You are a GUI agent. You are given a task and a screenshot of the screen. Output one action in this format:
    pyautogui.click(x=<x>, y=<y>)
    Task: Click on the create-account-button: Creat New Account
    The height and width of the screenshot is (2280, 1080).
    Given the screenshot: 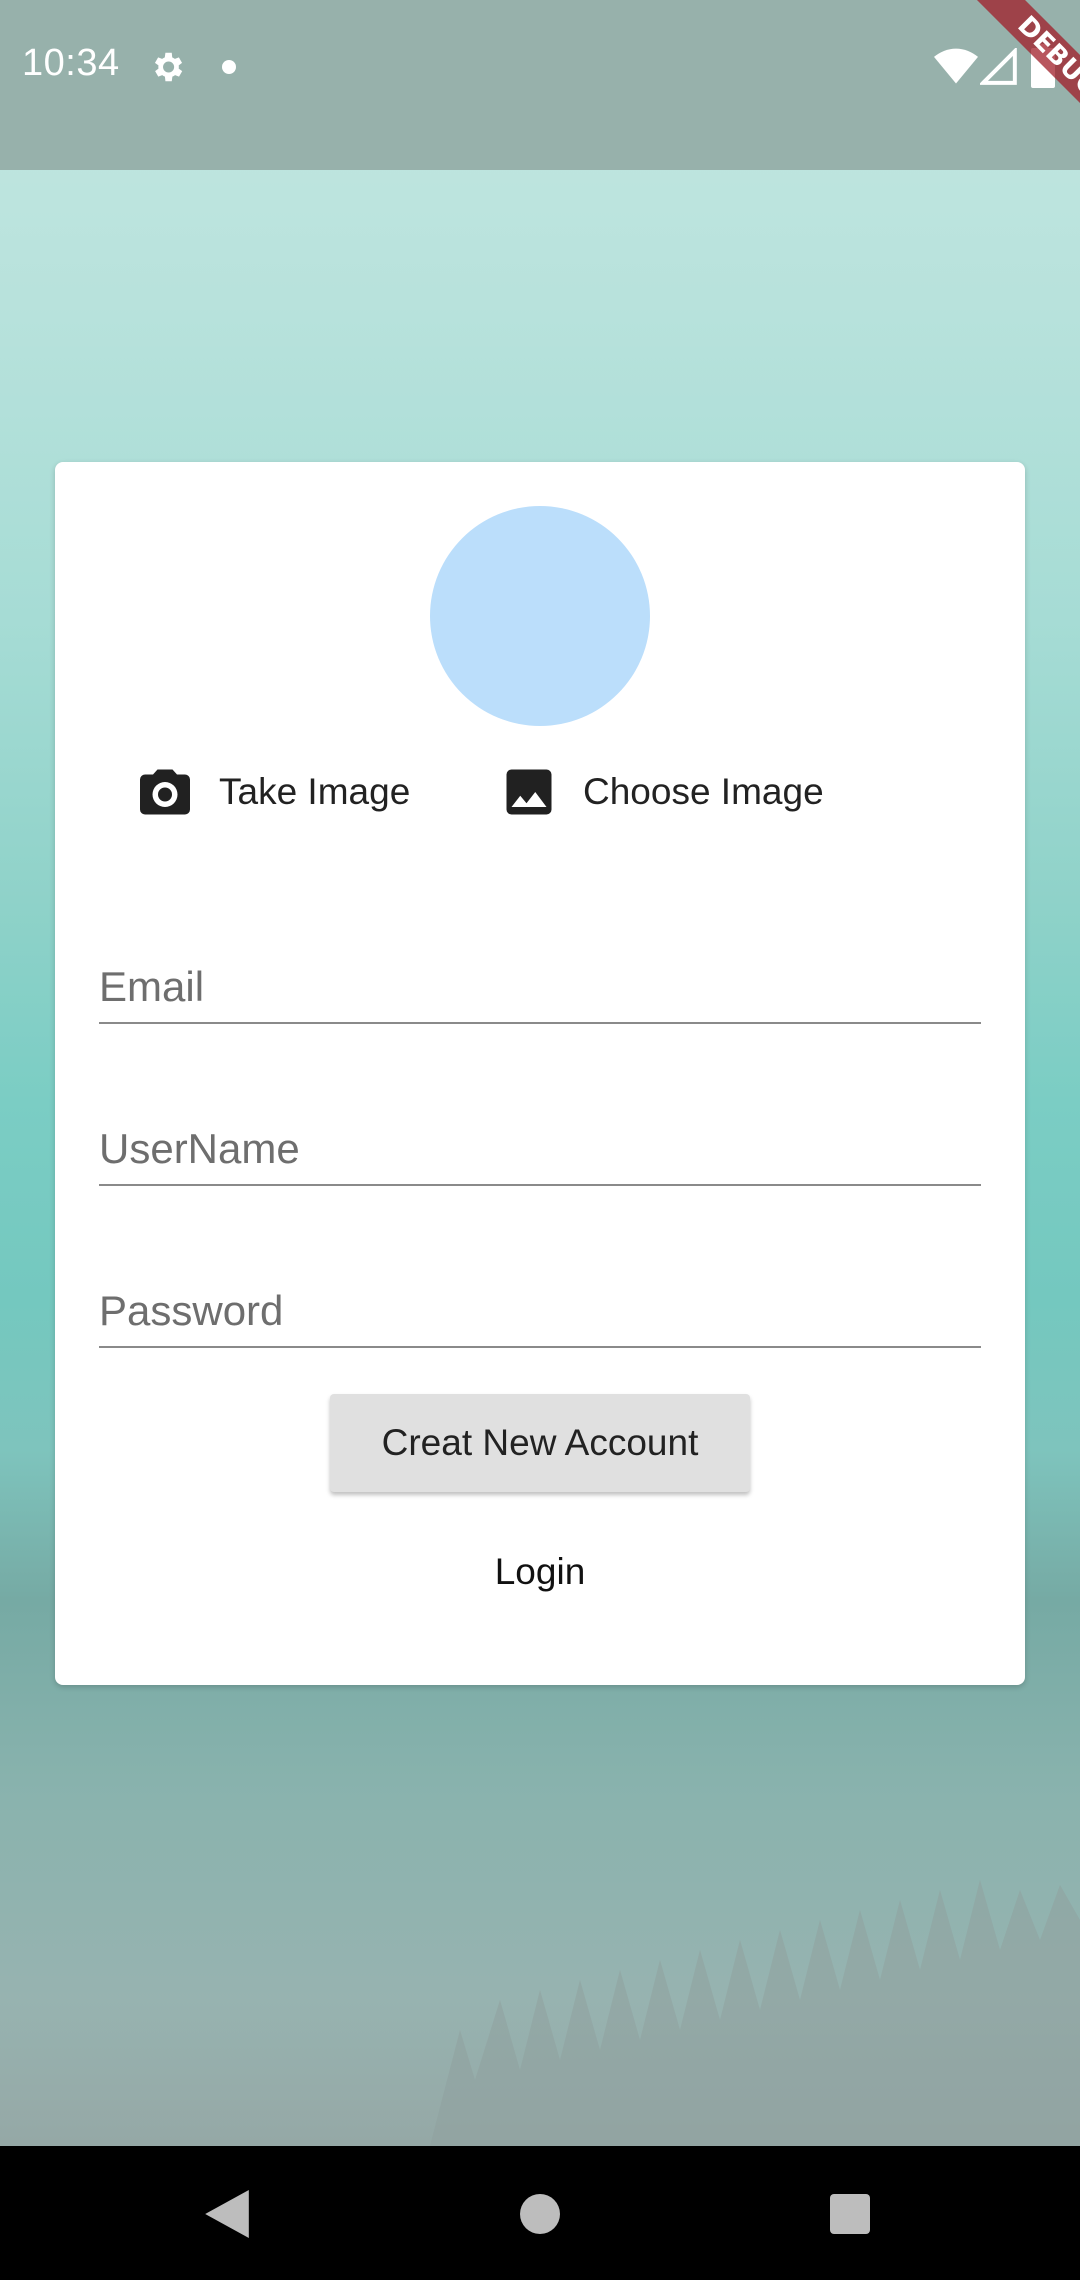 What is the action you would take?
    pyautogui.click(x=540, y=1443)
    